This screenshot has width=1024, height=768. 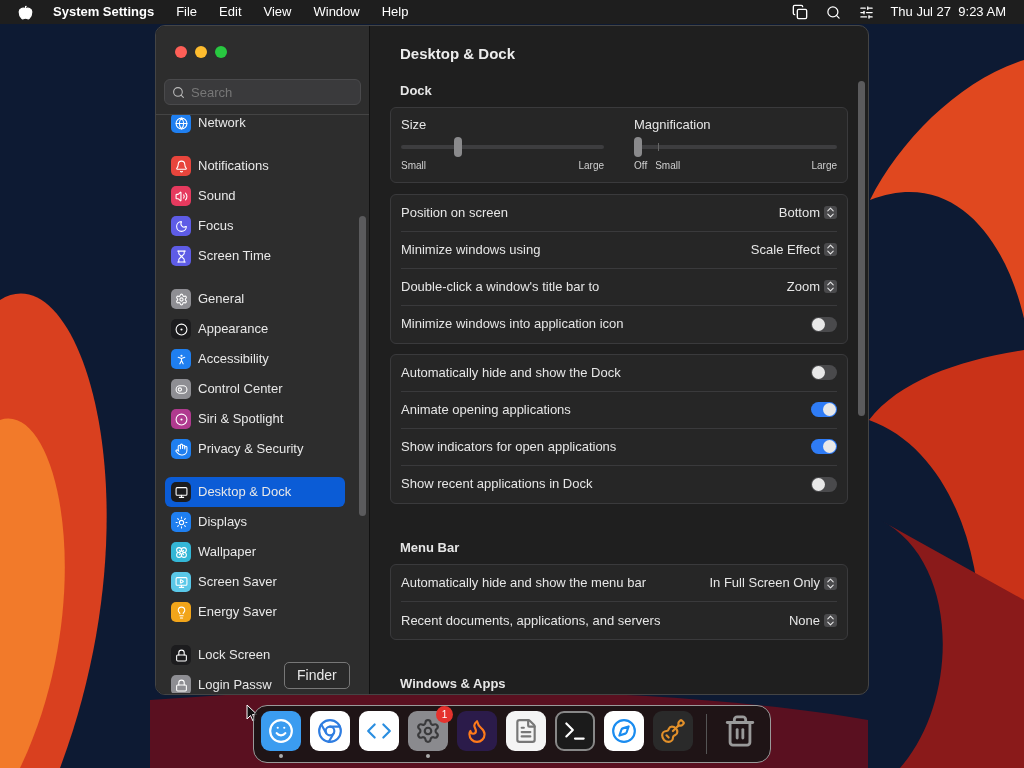 What do you see at coordinates (673, 125) in the screenshot?
I see `slider-label: Magnification` at bounding box center [673, 125].